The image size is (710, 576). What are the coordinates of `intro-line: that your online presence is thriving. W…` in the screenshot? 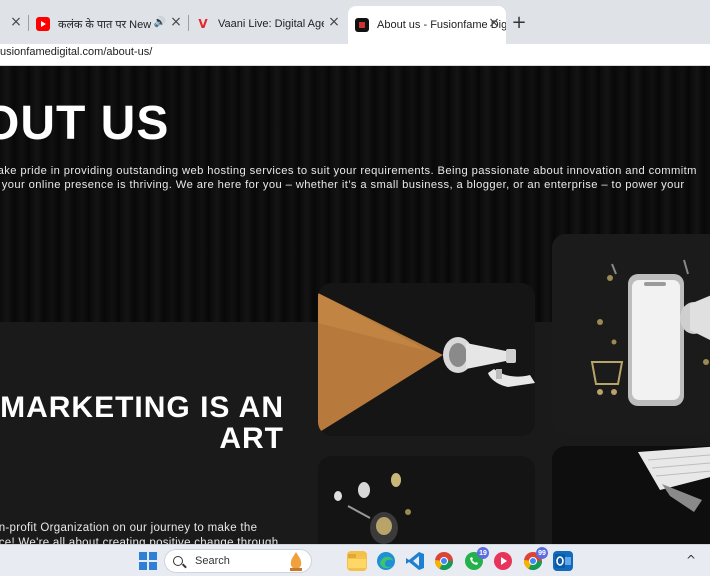 It's located at (342, 185).